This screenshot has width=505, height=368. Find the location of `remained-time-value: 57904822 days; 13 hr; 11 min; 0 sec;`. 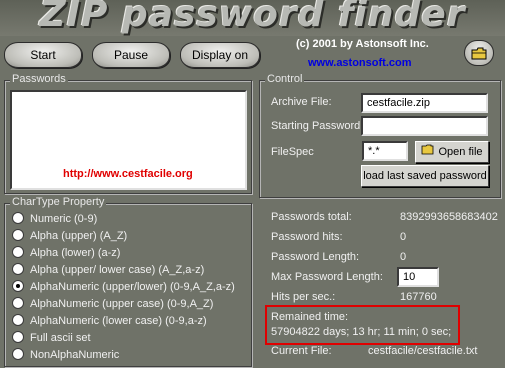

remained-time-value: 57904822 days; 13 hr; 11 min; 0 sec; is located at coordinates (361, 332).